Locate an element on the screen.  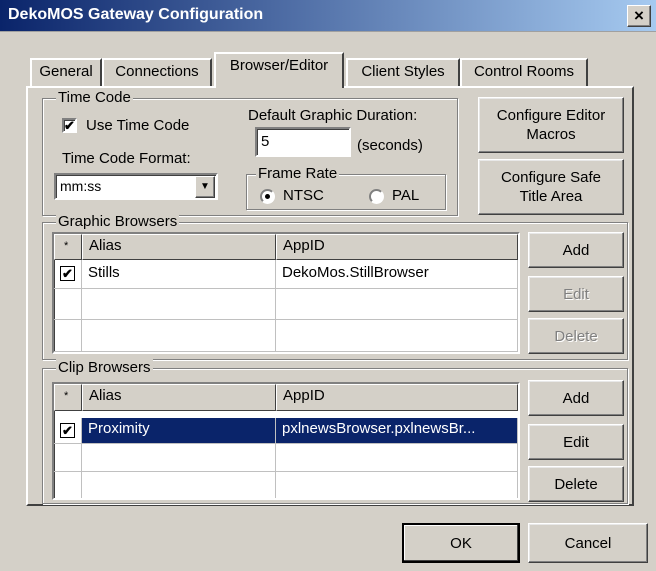
tab-control-rooms: Control Rooms is located at coordinates (524, 72).